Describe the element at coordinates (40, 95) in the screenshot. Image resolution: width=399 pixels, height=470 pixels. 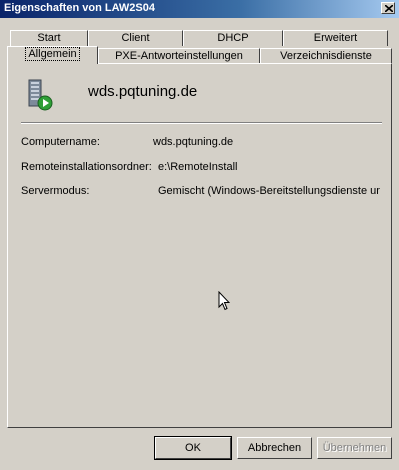
I see `server-icon` at that location.